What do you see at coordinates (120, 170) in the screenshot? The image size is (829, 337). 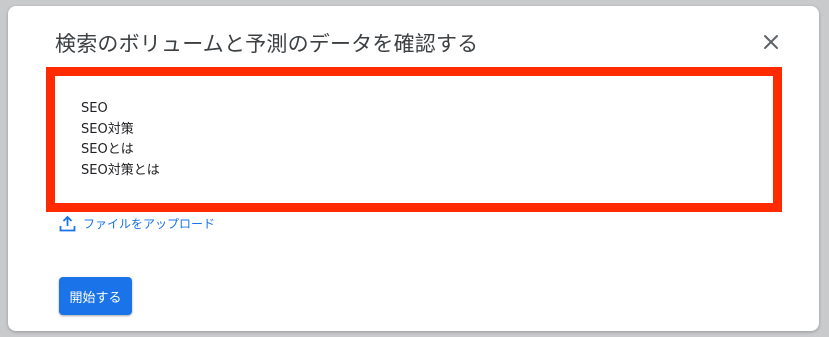 I see `keyword-line: SEO対策とは` at bounding box center [120, 170].